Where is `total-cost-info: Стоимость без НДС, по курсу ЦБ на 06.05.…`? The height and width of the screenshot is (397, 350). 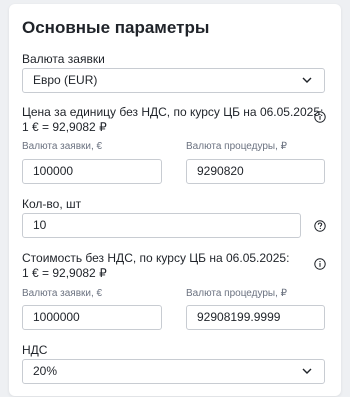
total-cost-info: Стоимость без НДС, по курсу ЦБ на 06.05.… is located at coordinates (167, 266).